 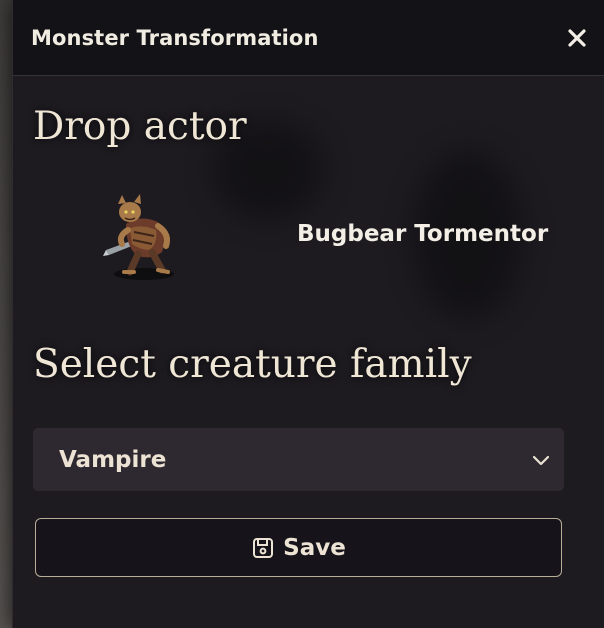 What do you see at coordinates (298, 459) in the screenshot?
I see `creature-family-select: Vampire` at bounding box center [298, 459].